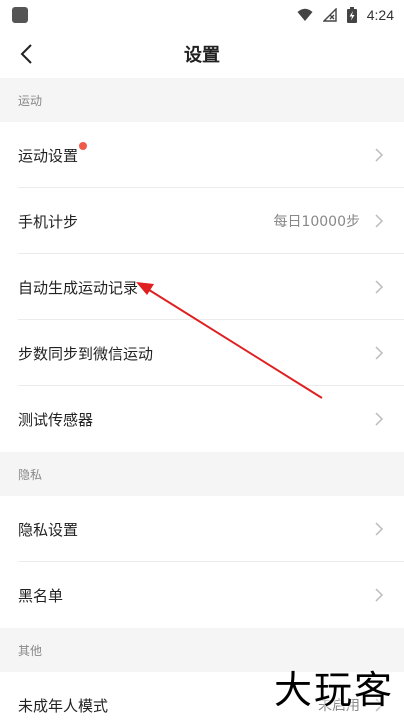 The height and width of the screenshot is (720, 404). I want to click on notification-dot, so click(83, 145).